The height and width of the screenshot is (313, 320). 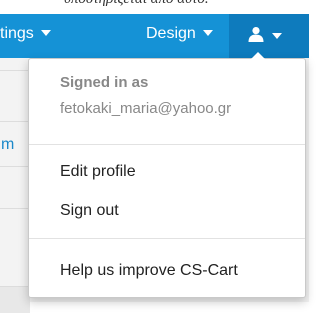 What do you see at coordinates (256, 34) in the screenshot?
I see `user-icon` at bounding box center [256, 34].